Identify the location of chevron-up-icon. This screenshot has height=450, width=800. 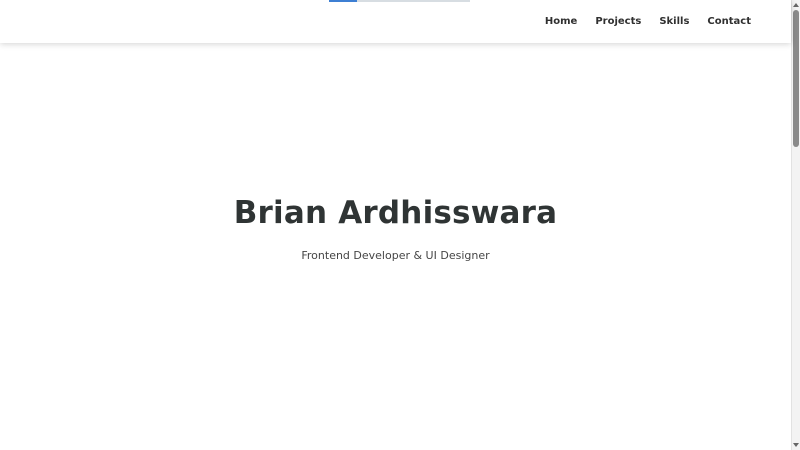
(796, 5).